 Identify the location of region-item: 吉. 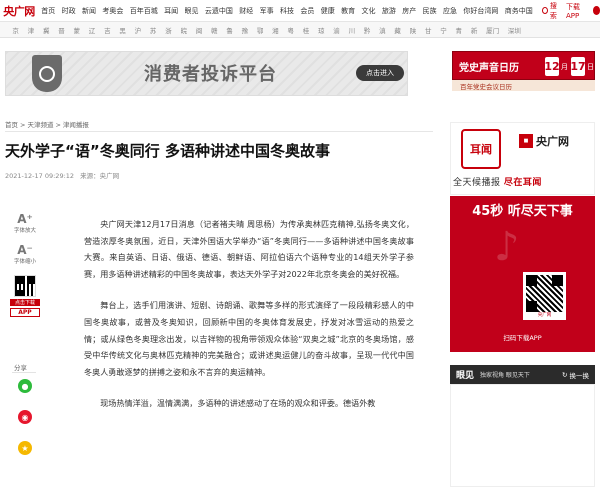
(107, 30).